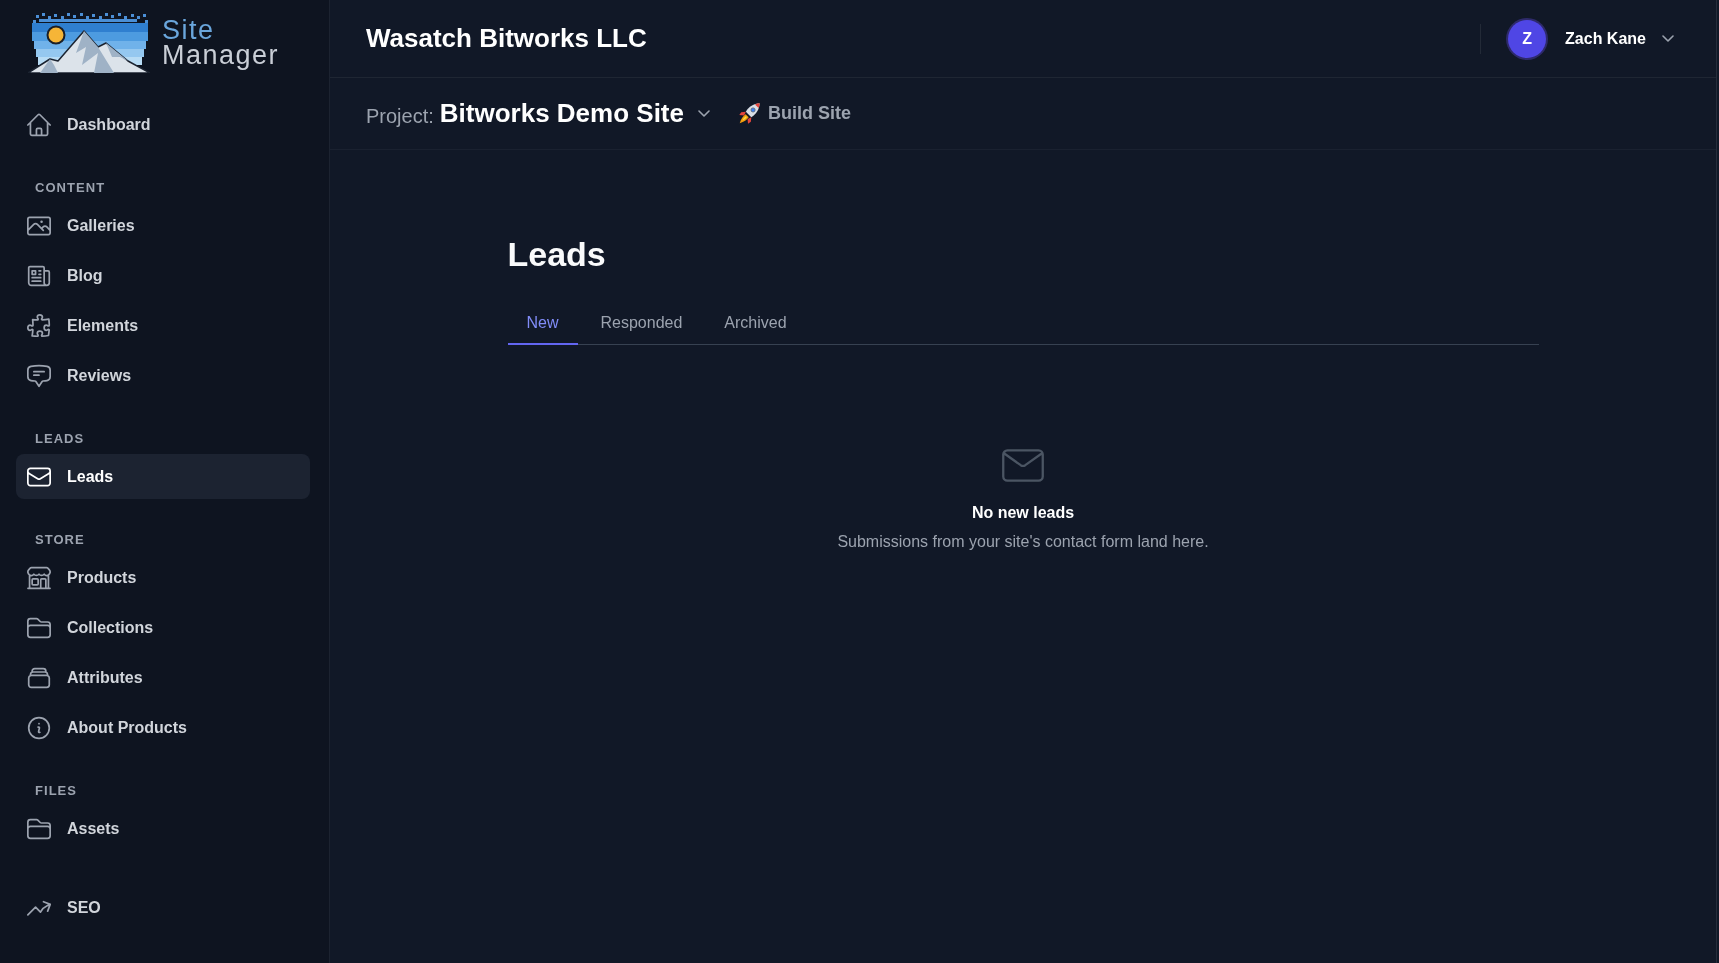  What do you see at coordinates (39, 275) in the screenshot?
I see `newspaper-icon` at bounding box center [39, 275].